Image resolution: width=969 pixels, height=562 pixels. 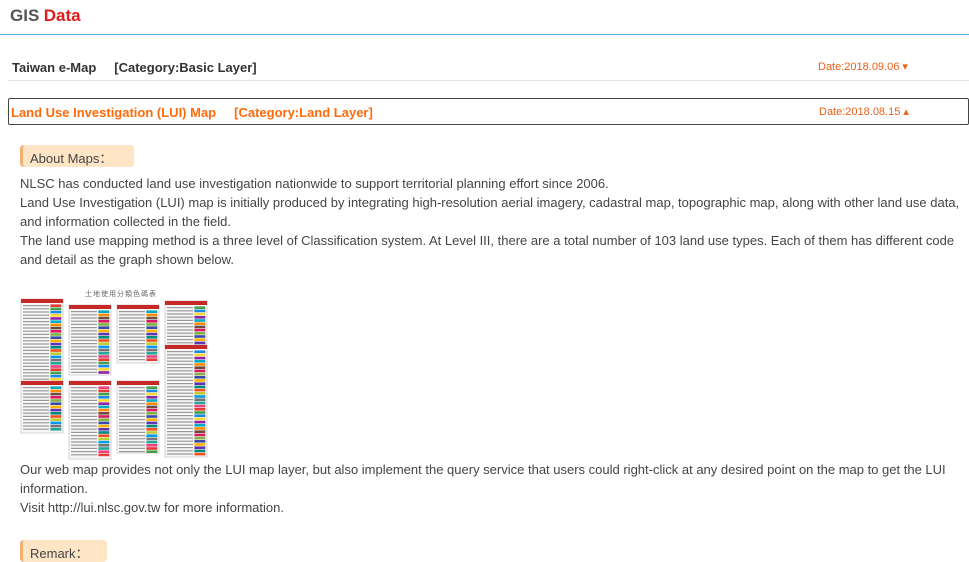 I want to click on land-use-color-code-table-image: 土地使用分類色碼表, so click(x=119, y=375).